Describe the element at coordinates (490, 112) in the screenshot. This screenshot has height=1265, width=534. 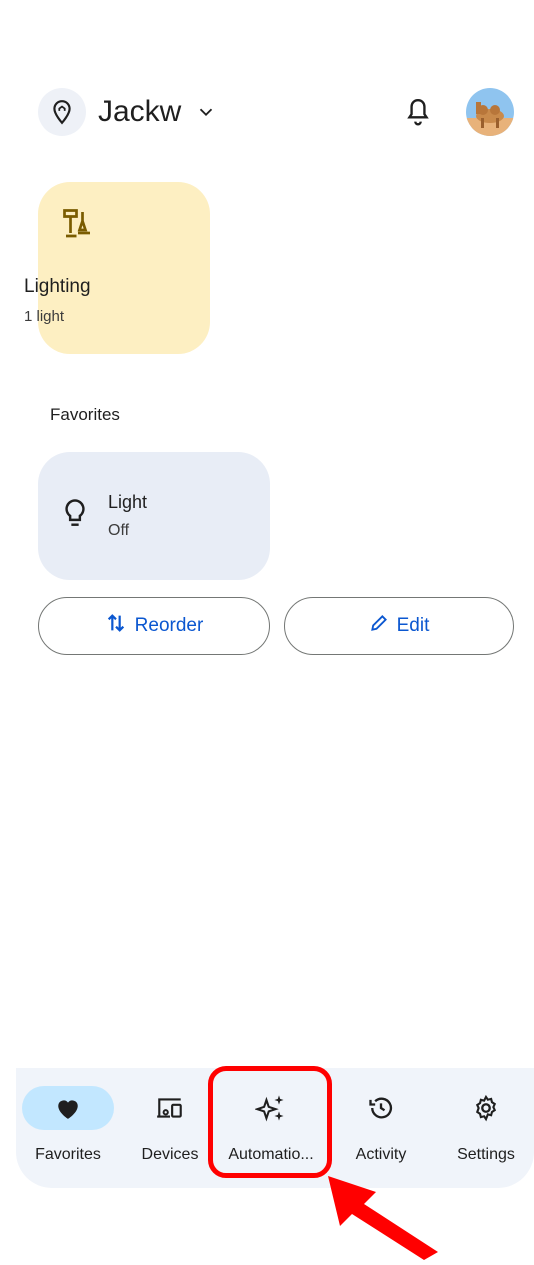
I see `avatar` at that location.